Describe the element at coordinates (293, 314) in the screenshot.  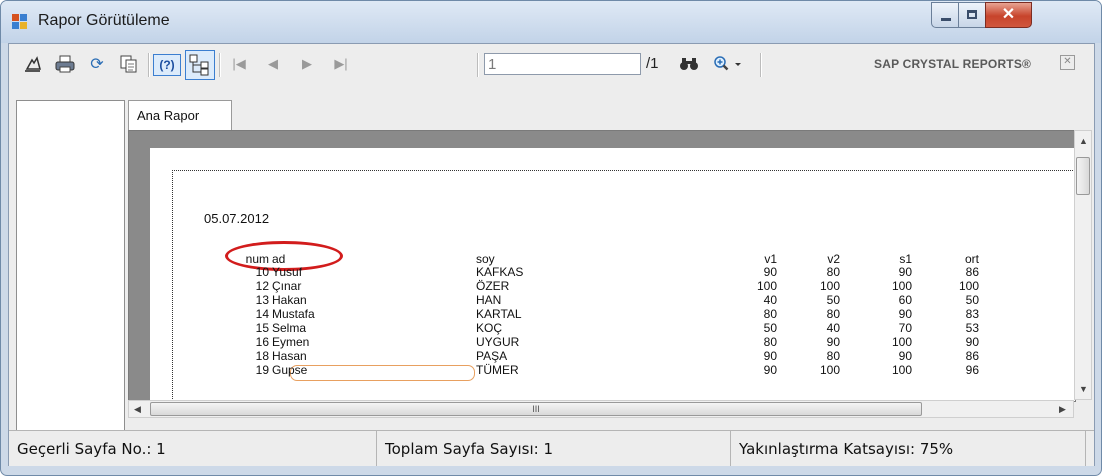
I see `cell-ad: Mustafa` at that location.